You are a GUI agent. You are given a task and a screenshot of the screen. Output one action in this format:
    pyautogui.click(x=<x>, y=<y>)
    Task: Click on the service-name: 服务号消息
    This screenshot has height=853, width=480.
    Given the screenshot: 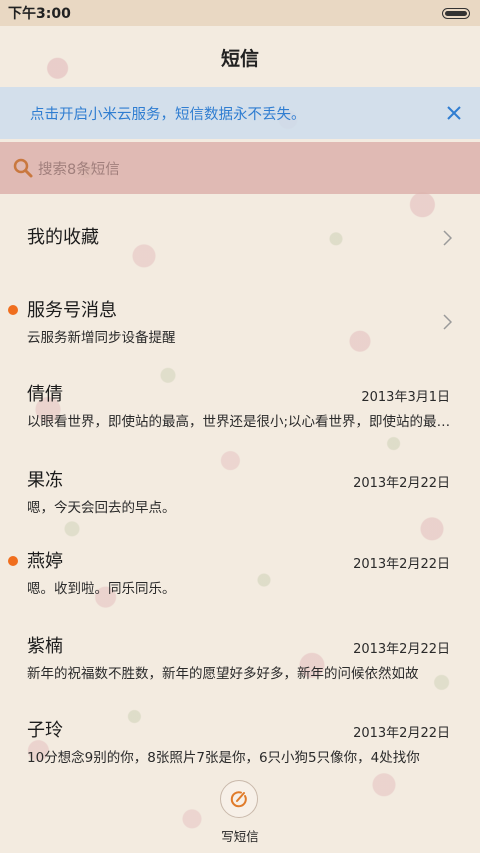 What is the action you would take?
    pyautogui.click(x=72, y=310)
    